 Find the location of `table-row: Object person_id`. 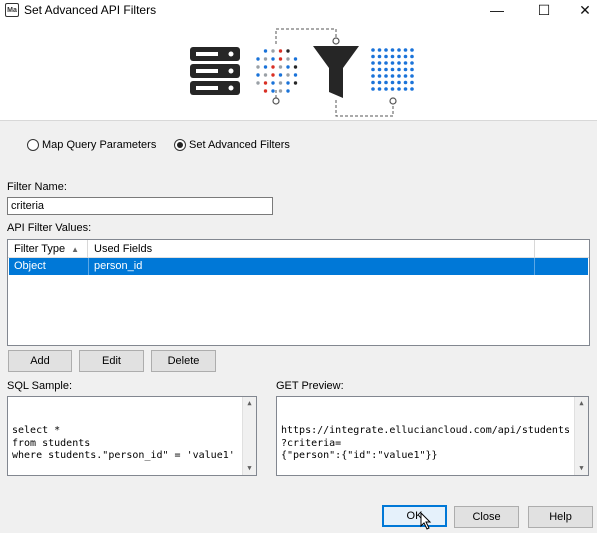

table-row: Object person_id is located at coordinates (298, 266).